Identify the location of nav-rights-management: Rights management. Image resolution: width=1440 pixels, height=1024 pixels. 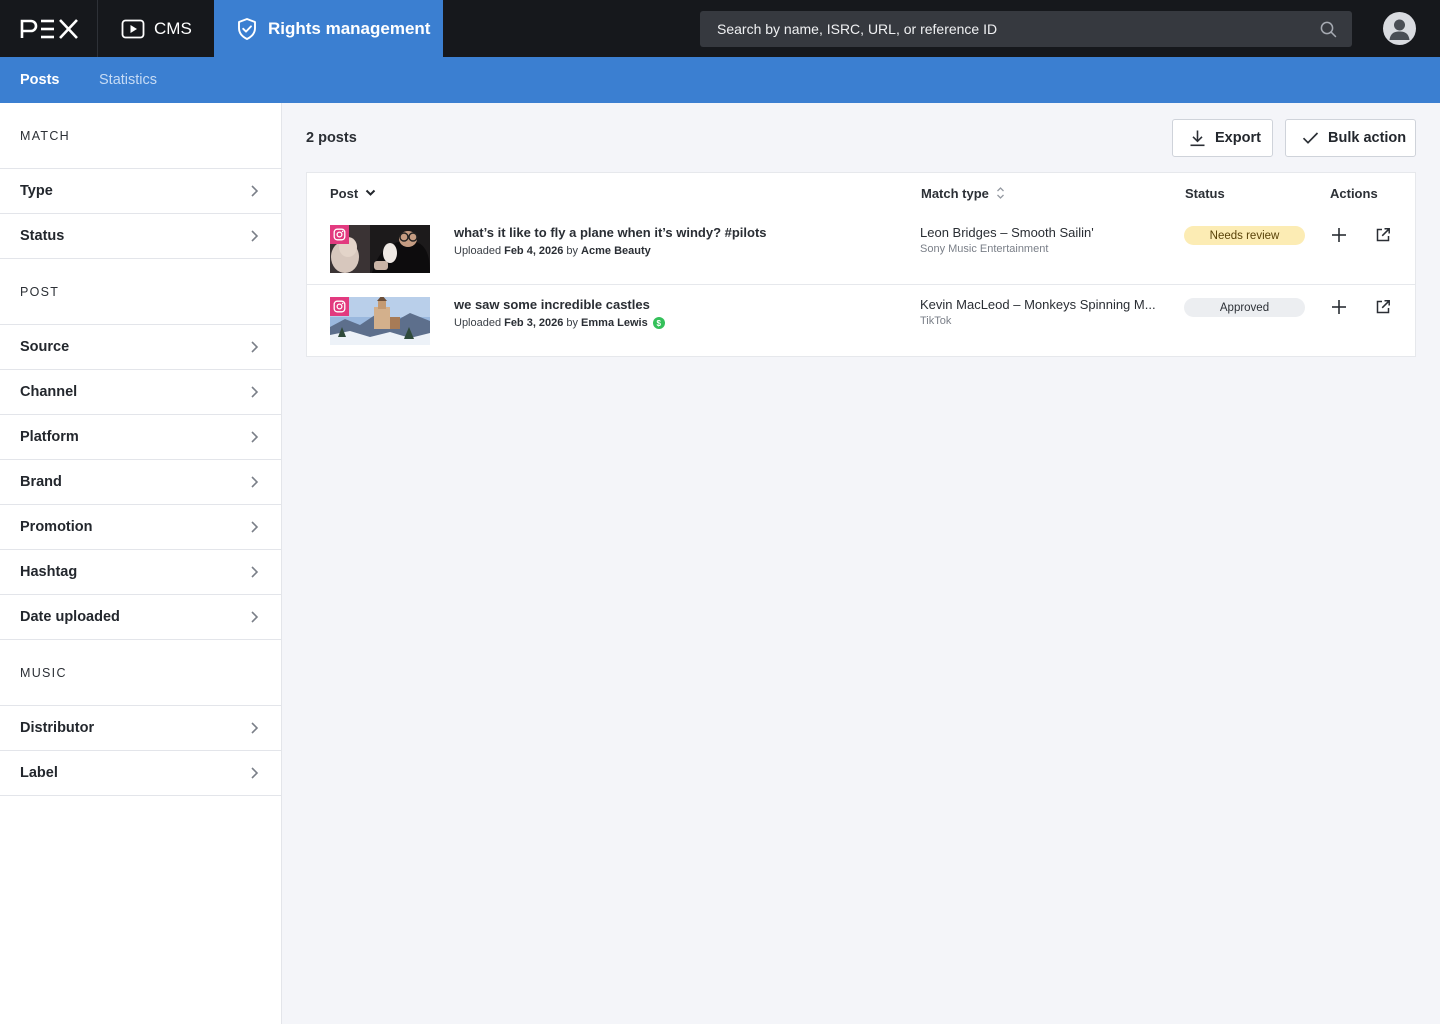
(328, 28).